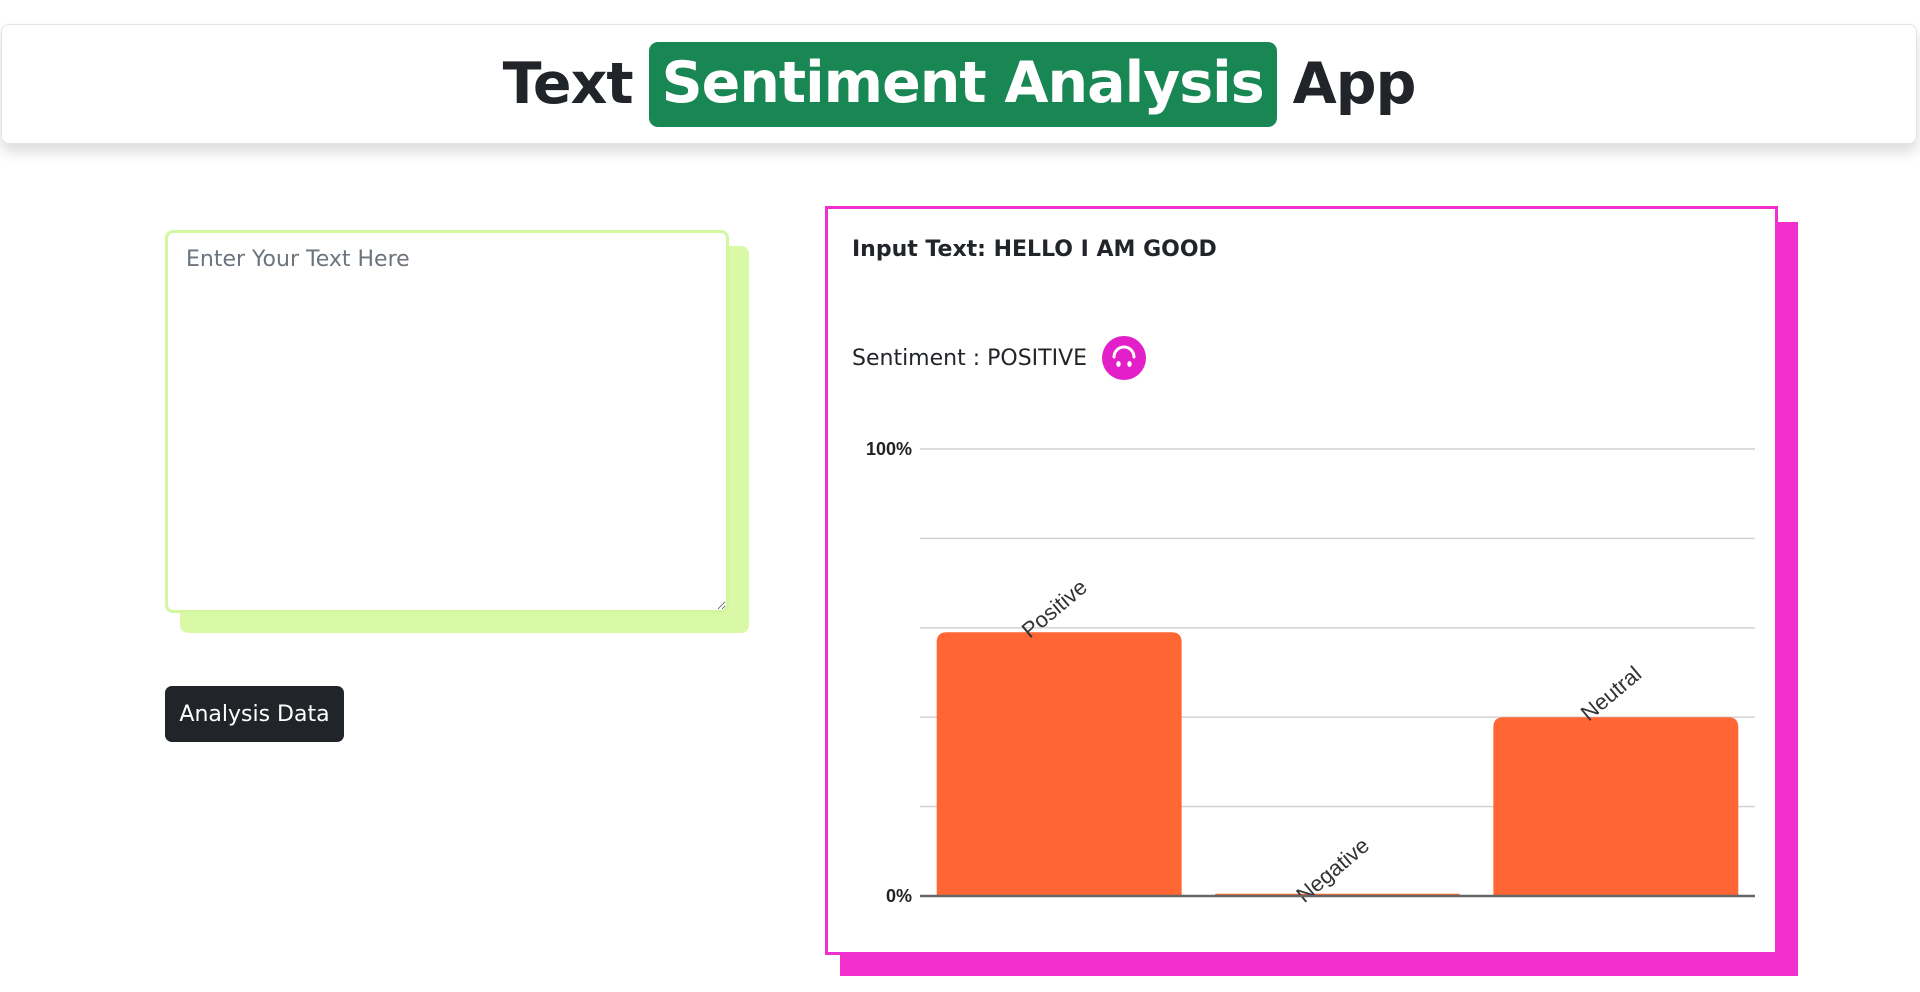 Image resolution: width=1920 pixels, height=992 pixels. Describe the element at coordinates (1611, 693) in the screenshot. I see `bar-label-neutral: Neutral` at that location.